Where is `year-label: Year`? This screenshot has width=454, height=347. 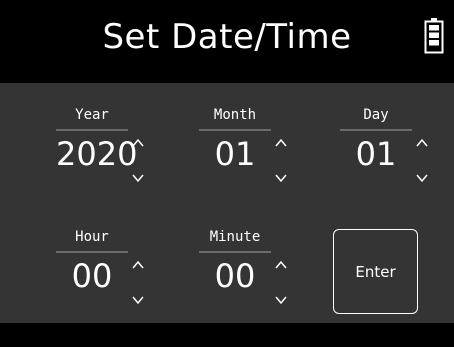
year-label: Year is located at coordinates (92, 115).